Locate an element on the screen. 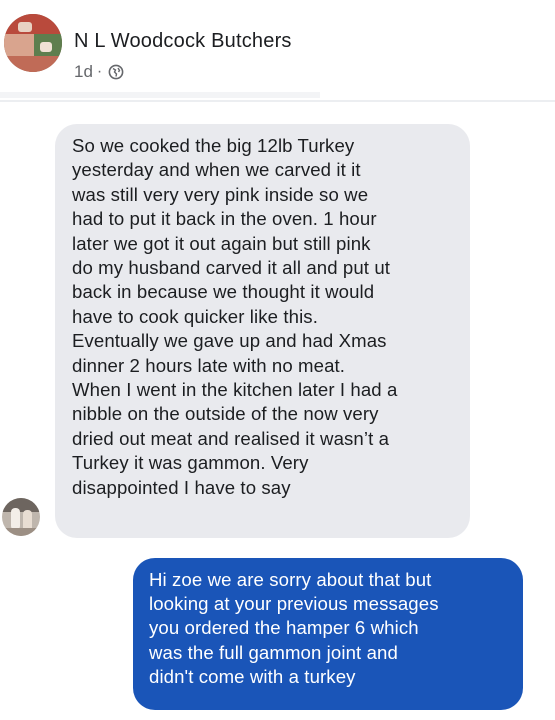 Image resolution: width=555 pixels, height=720 pixels. message-line: So we cooked the big 12lb Turkey is located at coordinates (213, 145).